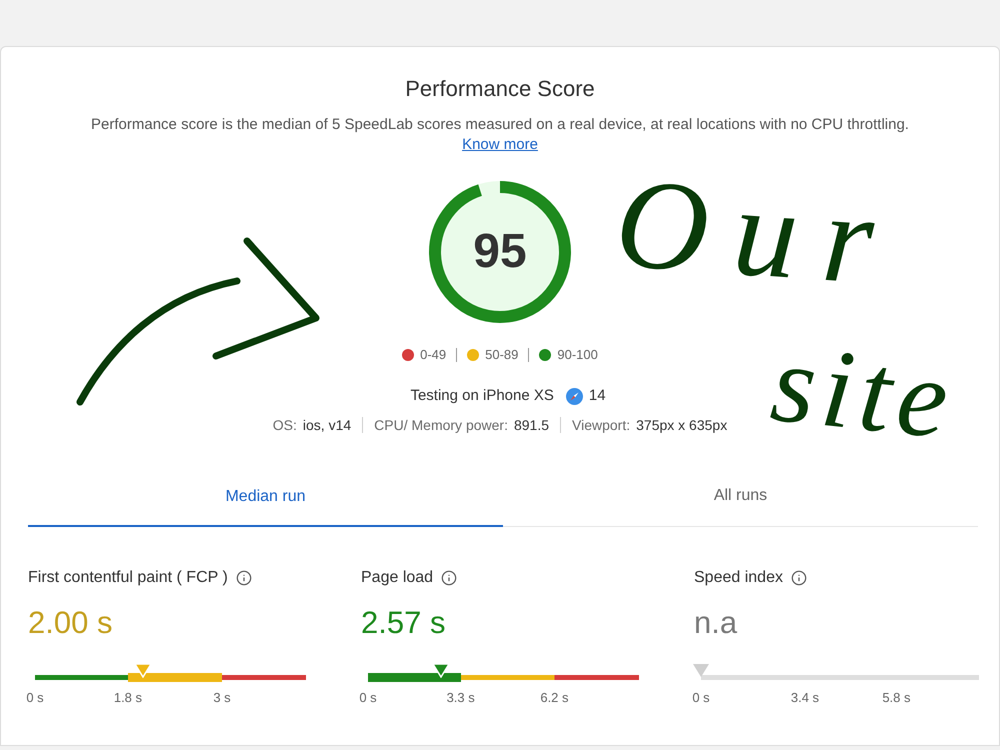 This screenshot has width=1000, height=750. What do you see at coordinates (554, 698) in the screenshot?
I see `tick-label: 6.2 s` at bounding box center [554, 698].